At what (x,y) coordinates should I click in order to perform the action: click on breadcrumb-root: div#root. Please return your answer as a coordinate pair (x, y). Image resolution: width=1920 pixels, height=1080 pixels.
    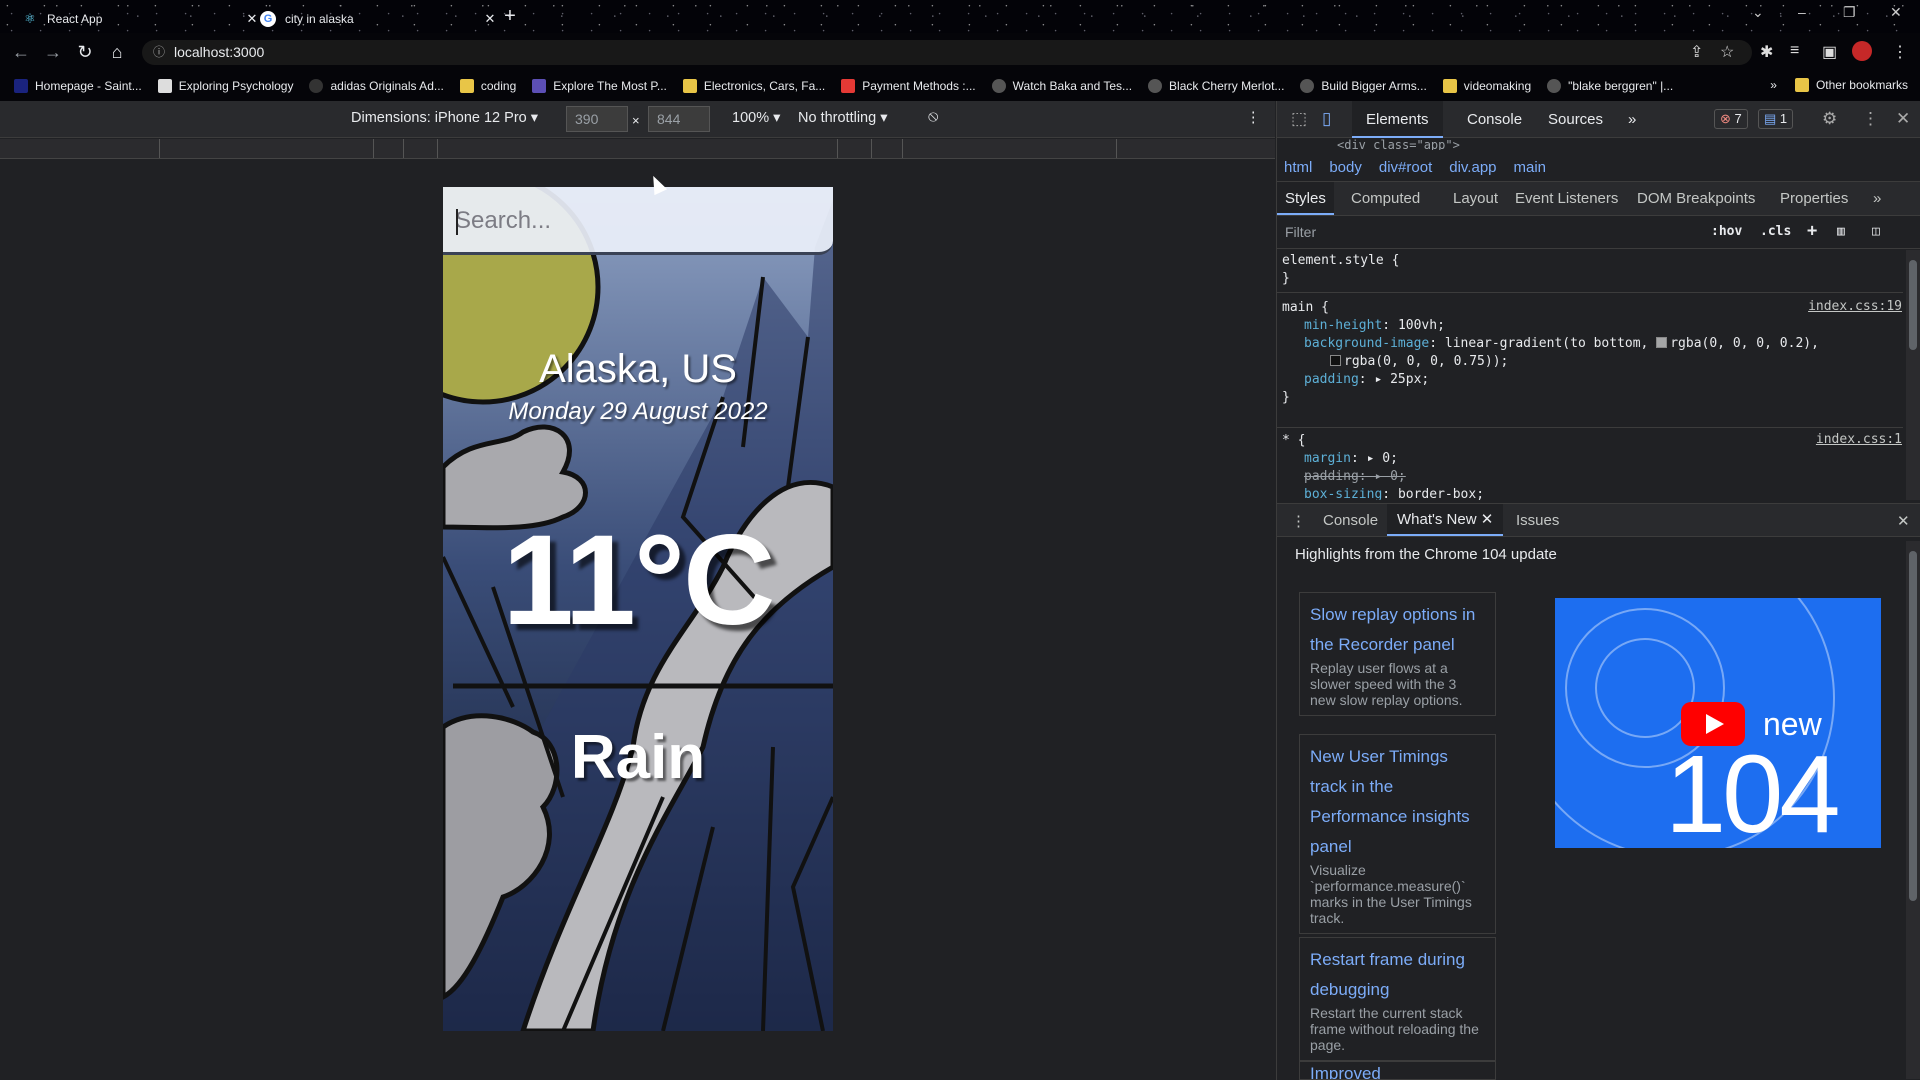
    Looking at the image, I should click on (1405, 167).